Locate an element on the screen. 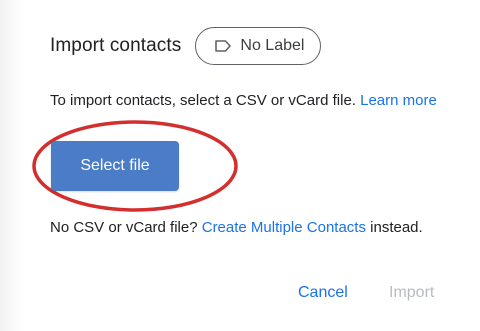  create-multiple-contacts-link: Create Multiple Contacts is located at coordinates (284, 227).